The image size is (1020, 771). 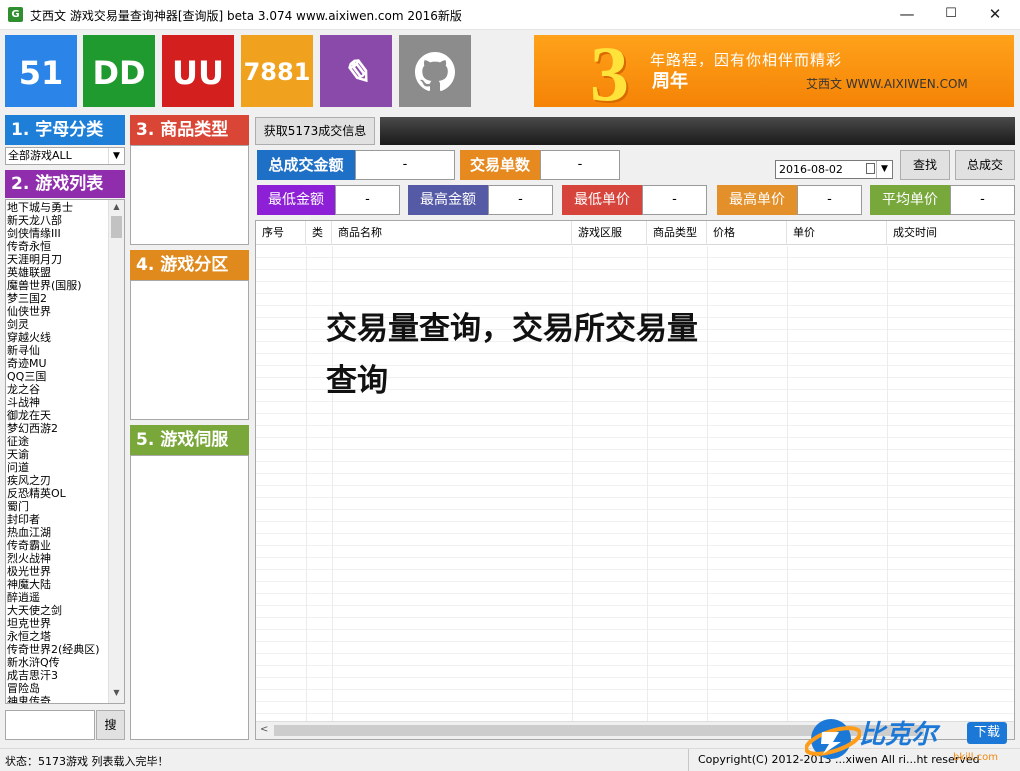 I want to click on progress-bar, so click(x=697, y=131).